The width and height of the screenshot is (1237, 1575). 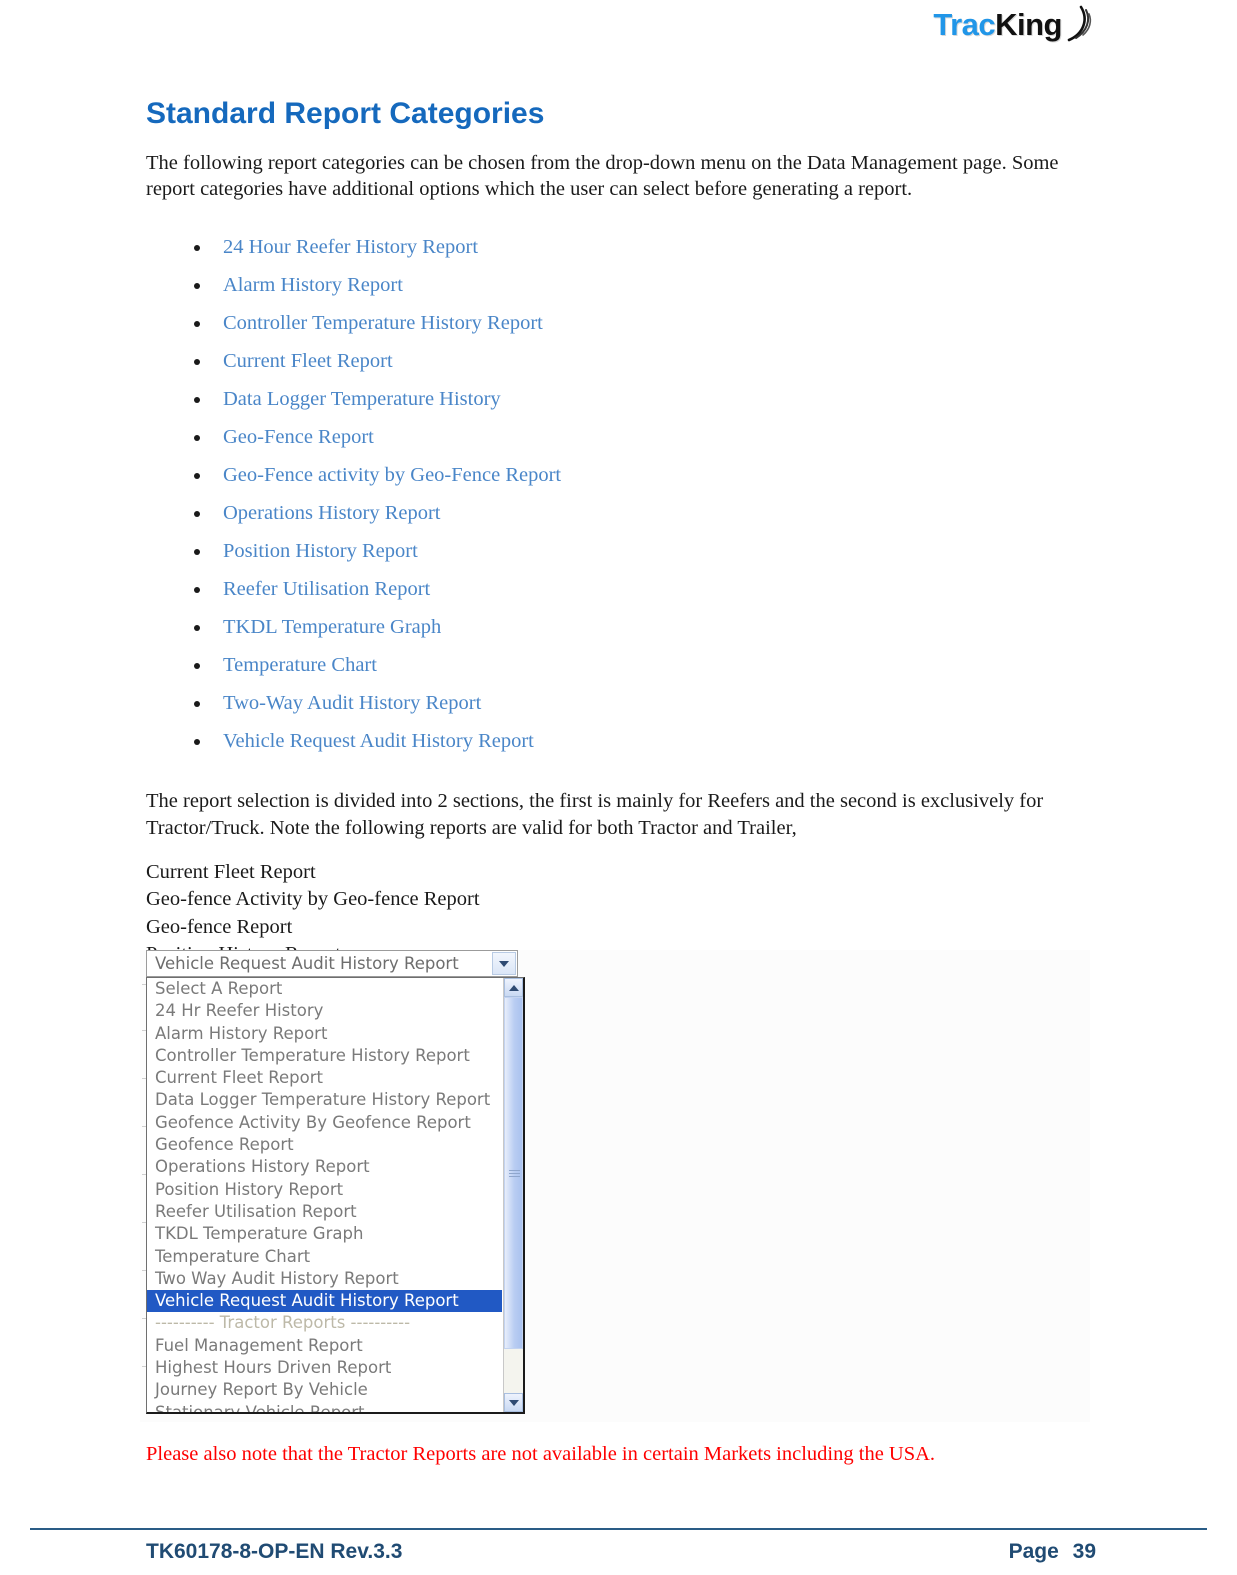 I want to click on report-link: Two-Way Audit History Report, so click(x=352, y=703).